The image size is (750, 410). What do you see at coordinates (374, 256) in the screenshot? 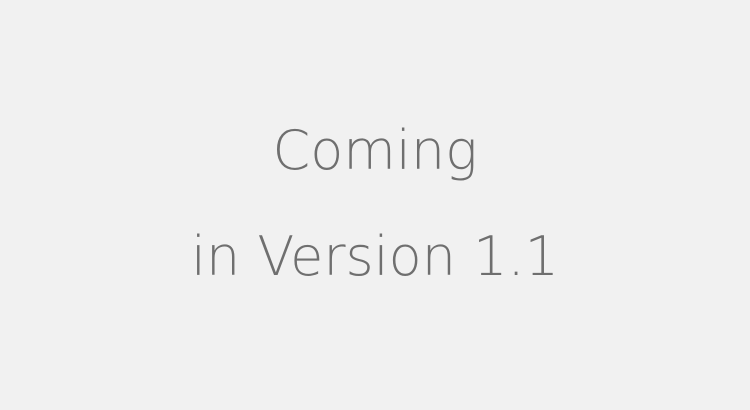
I see `version-text: in Version 1.1` at bounding box center [374, 256].